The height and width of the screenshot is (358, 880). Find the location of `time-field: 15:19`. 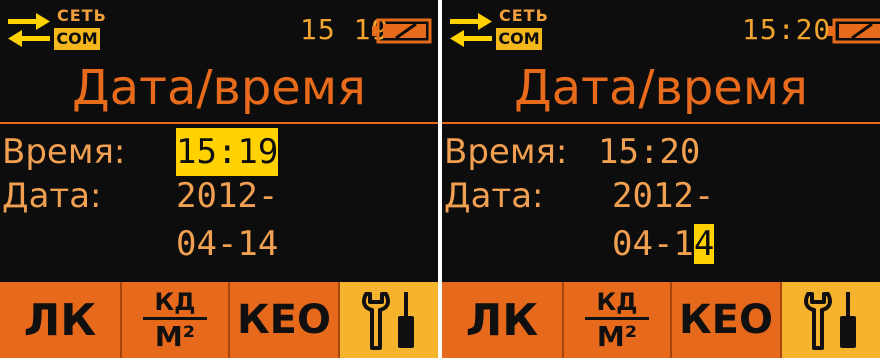

time-field: 15:19 is located at coordinates (227, 152).